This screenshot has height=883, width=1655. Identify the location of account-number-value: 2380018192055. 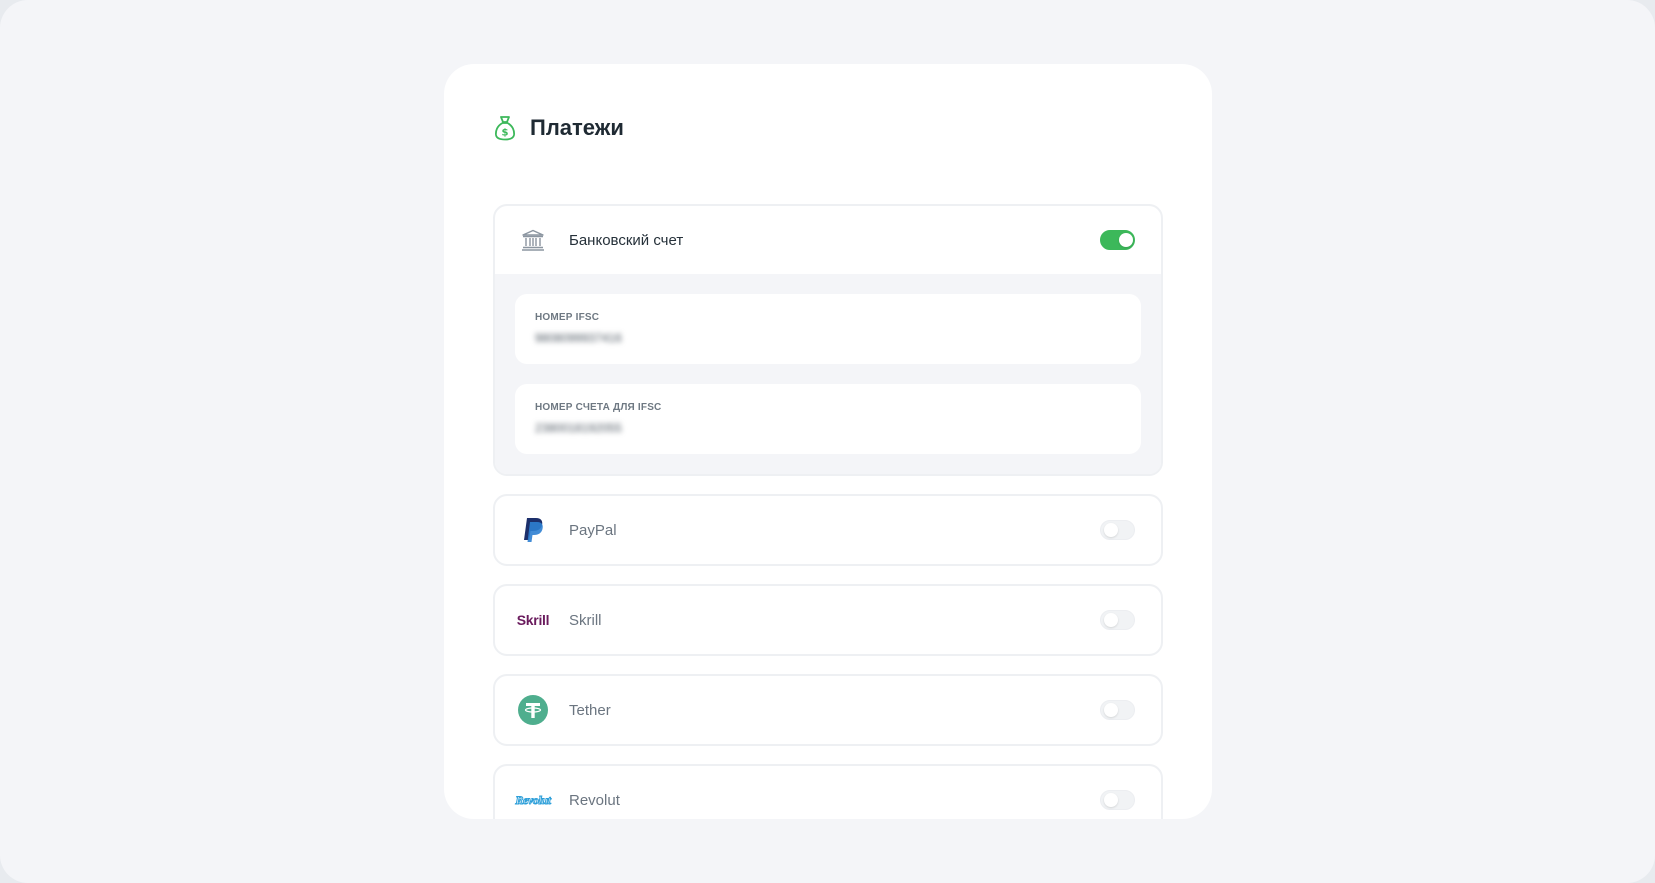
(578, 428).